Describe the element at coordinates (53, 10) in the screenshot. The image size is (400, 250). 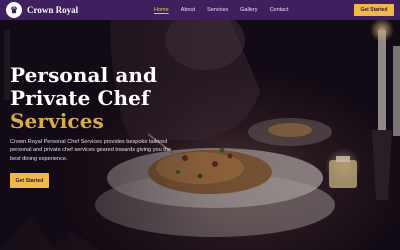
I see `brand-name: Crown Royal` at that location.